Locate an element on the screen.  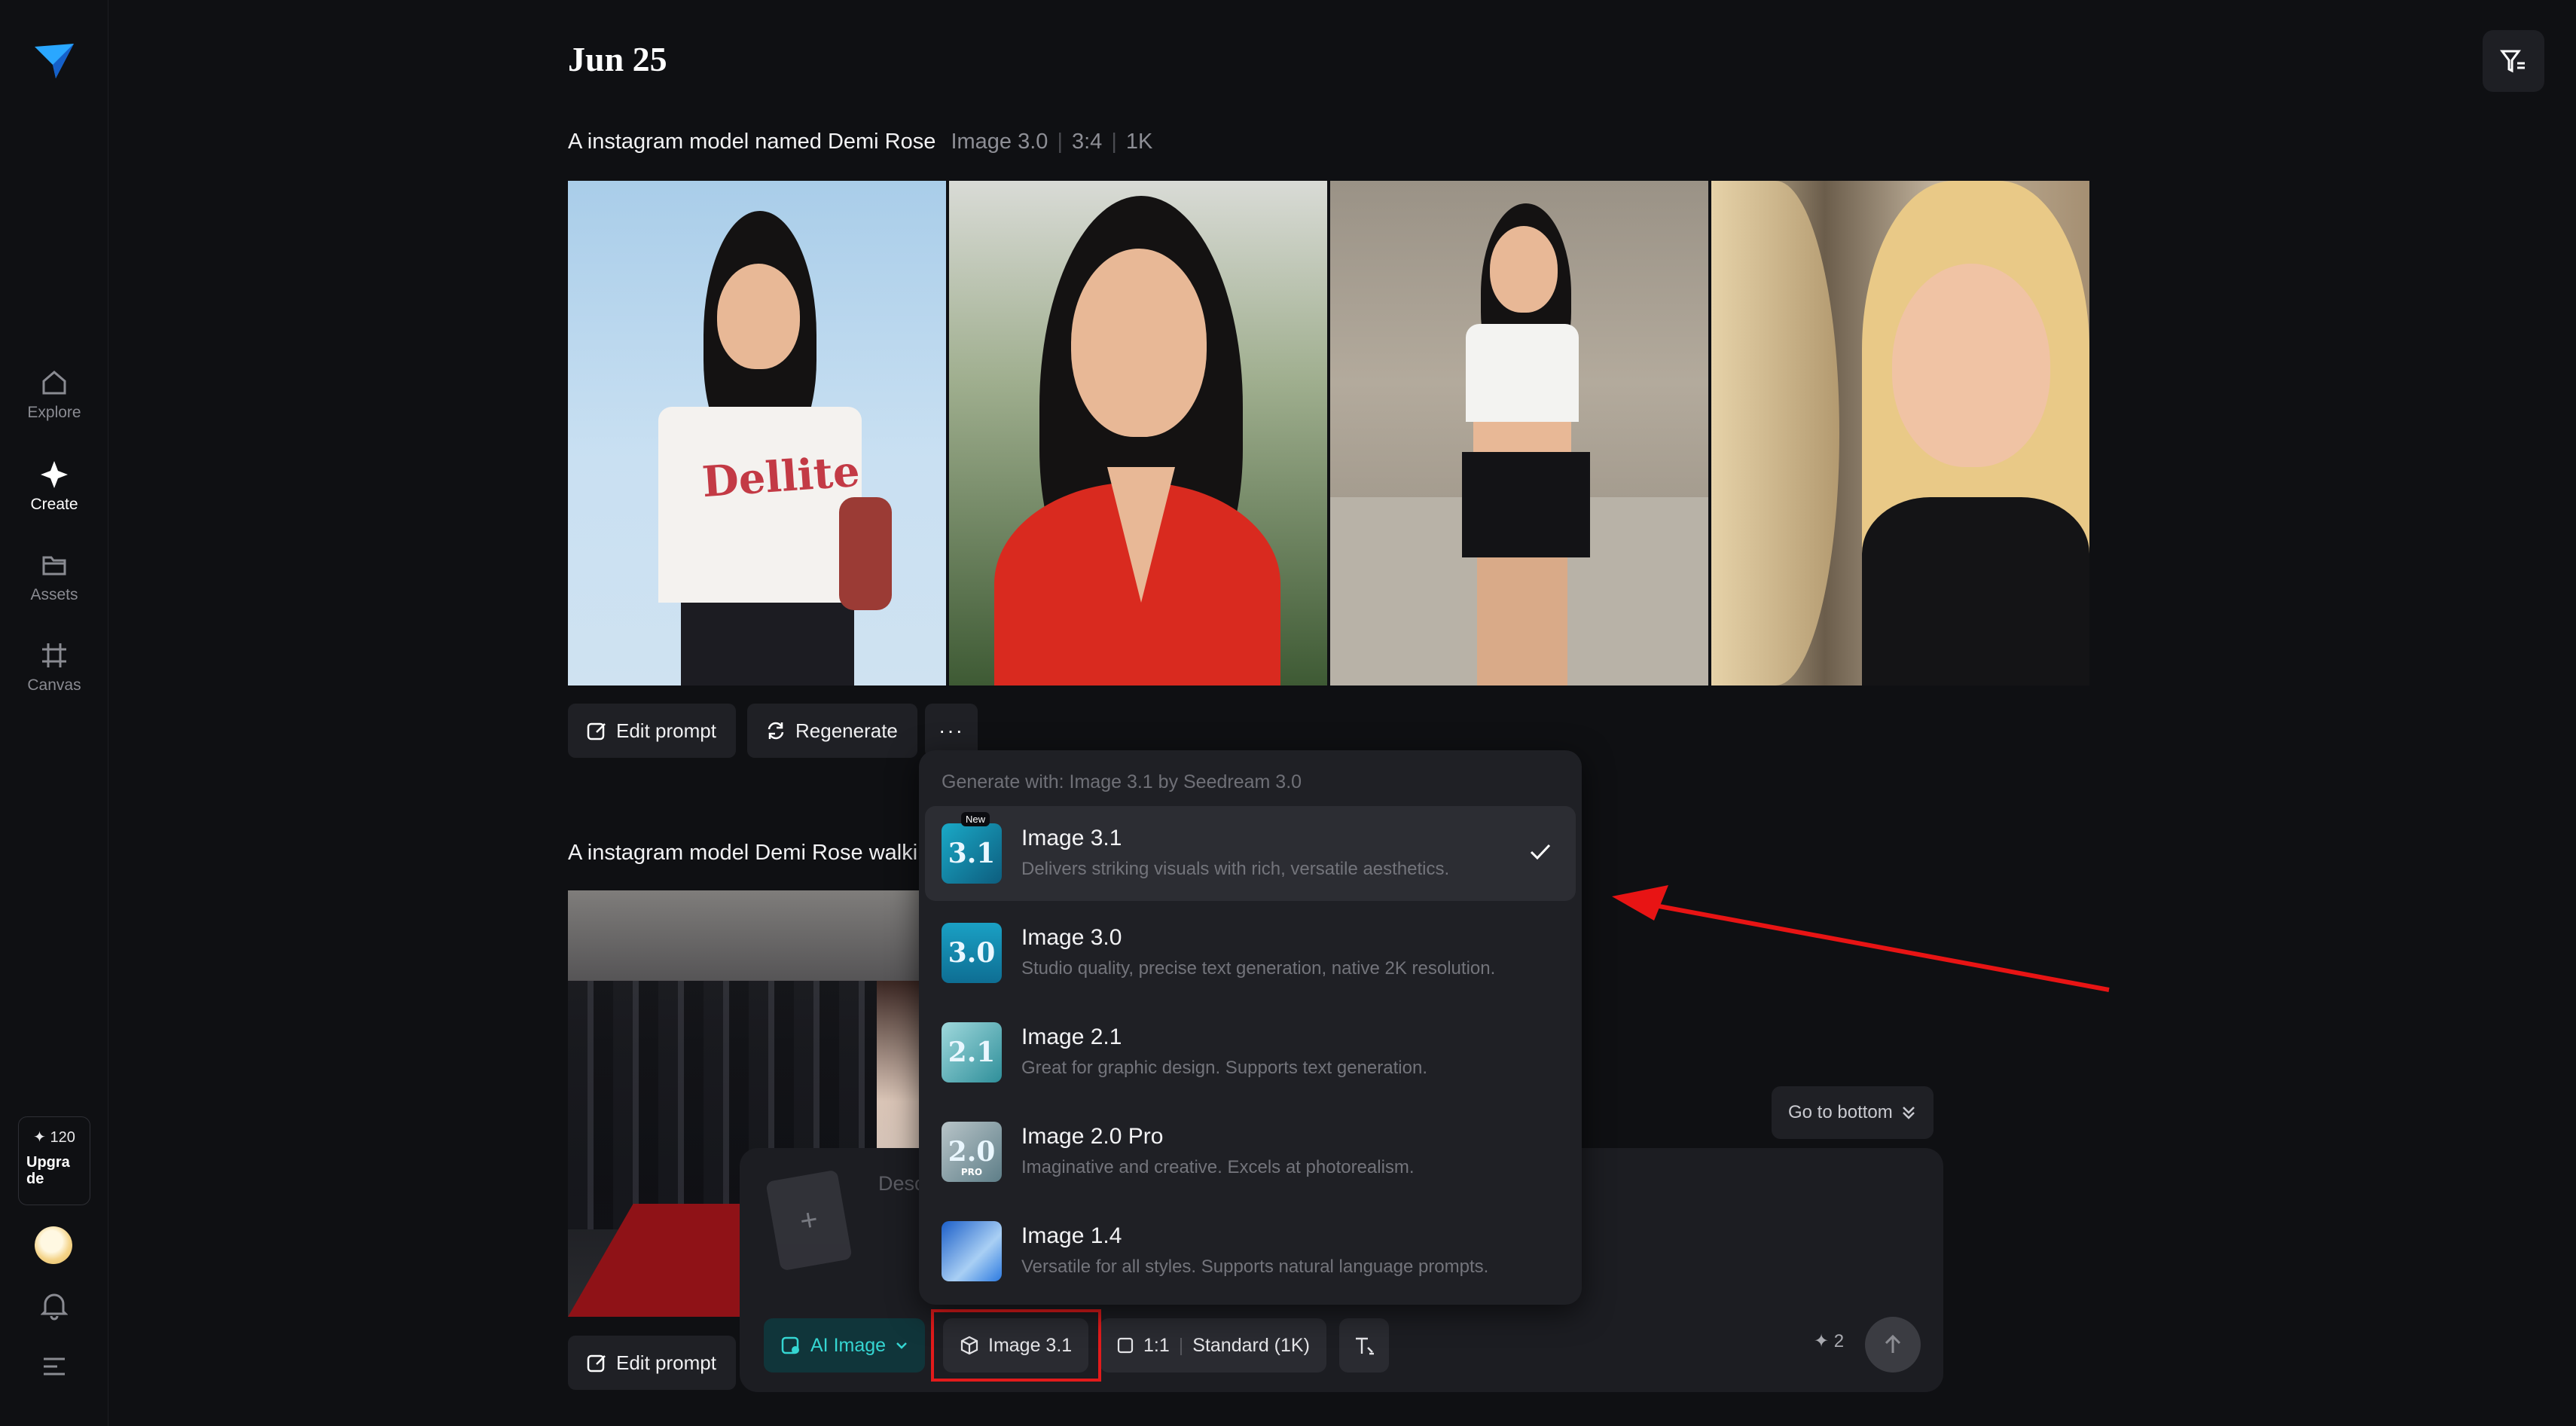
upgrade-label: Upgra de is located at coordinates (48, 1170).